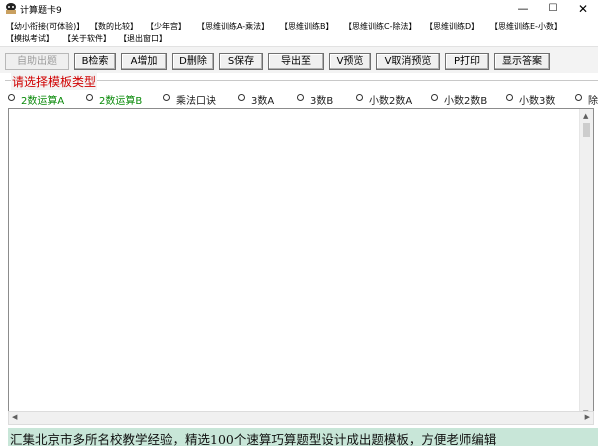  What do you see at coordinates (193, 61) in the screenshot?
I see `delete-button: D删除` at bounding box center [193, 61].